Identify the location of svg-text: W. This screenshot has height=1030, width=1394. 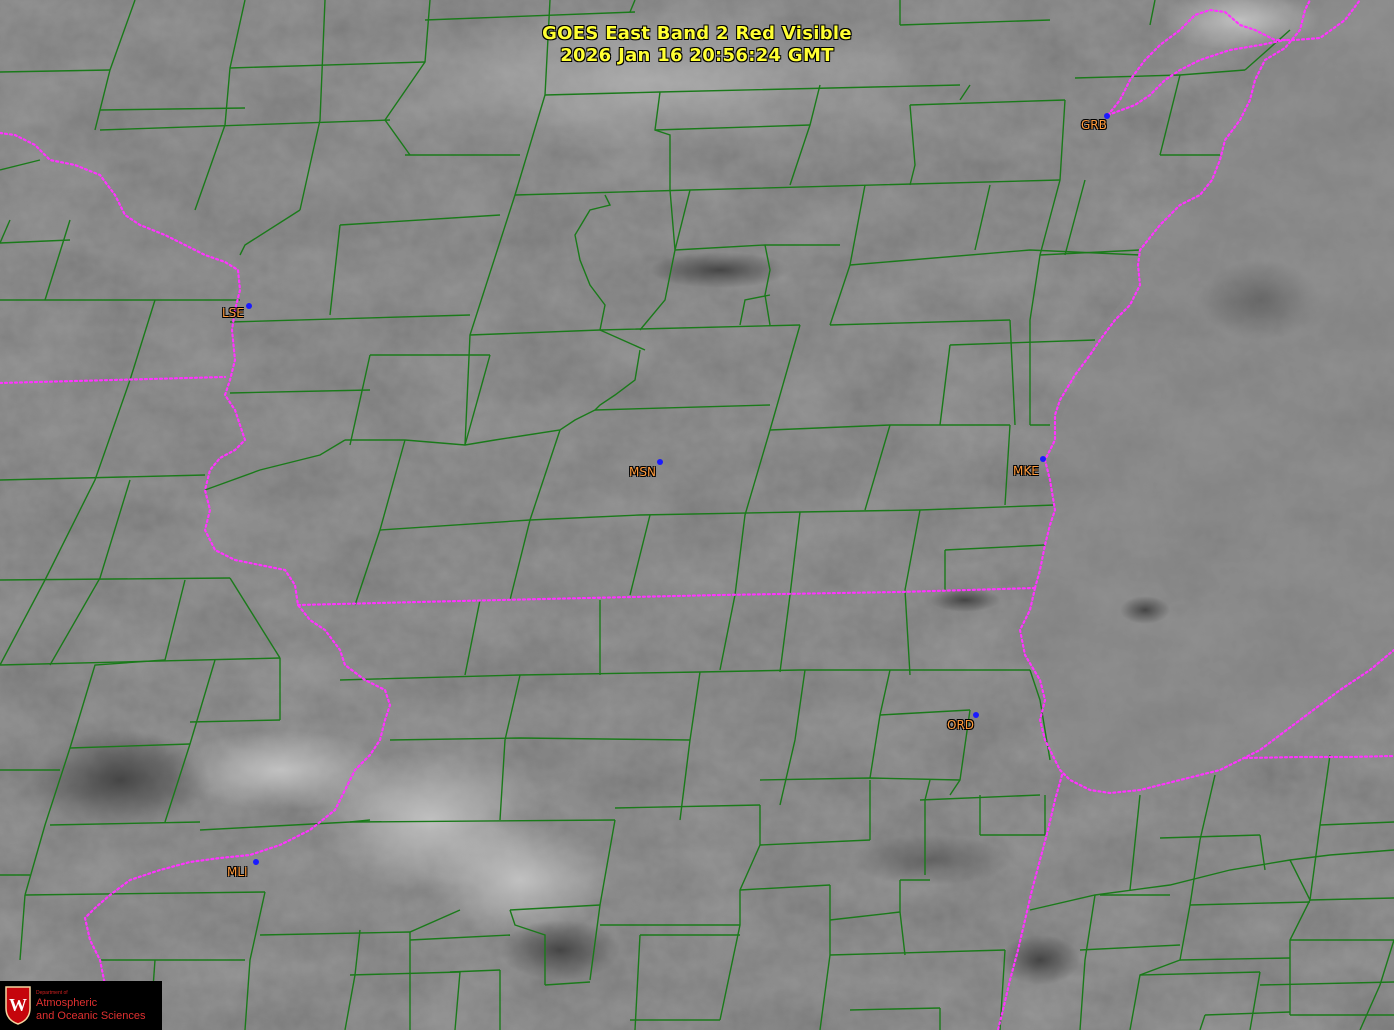
(18, 1005).